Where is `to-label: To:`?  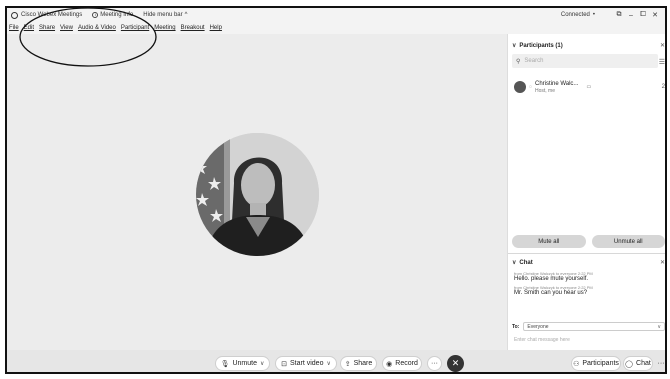 to-label: To: is located at coordinates (516, 326).